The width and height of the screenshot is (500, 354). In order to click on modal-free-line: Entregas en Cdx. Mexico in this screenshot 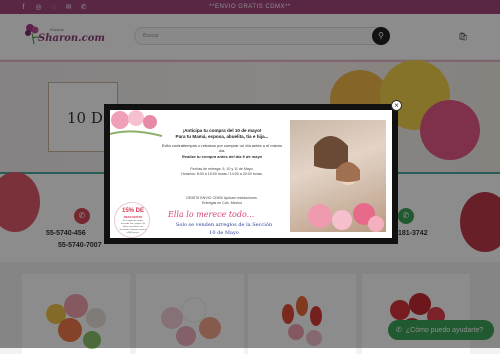, I will do `click(222, 203)`.